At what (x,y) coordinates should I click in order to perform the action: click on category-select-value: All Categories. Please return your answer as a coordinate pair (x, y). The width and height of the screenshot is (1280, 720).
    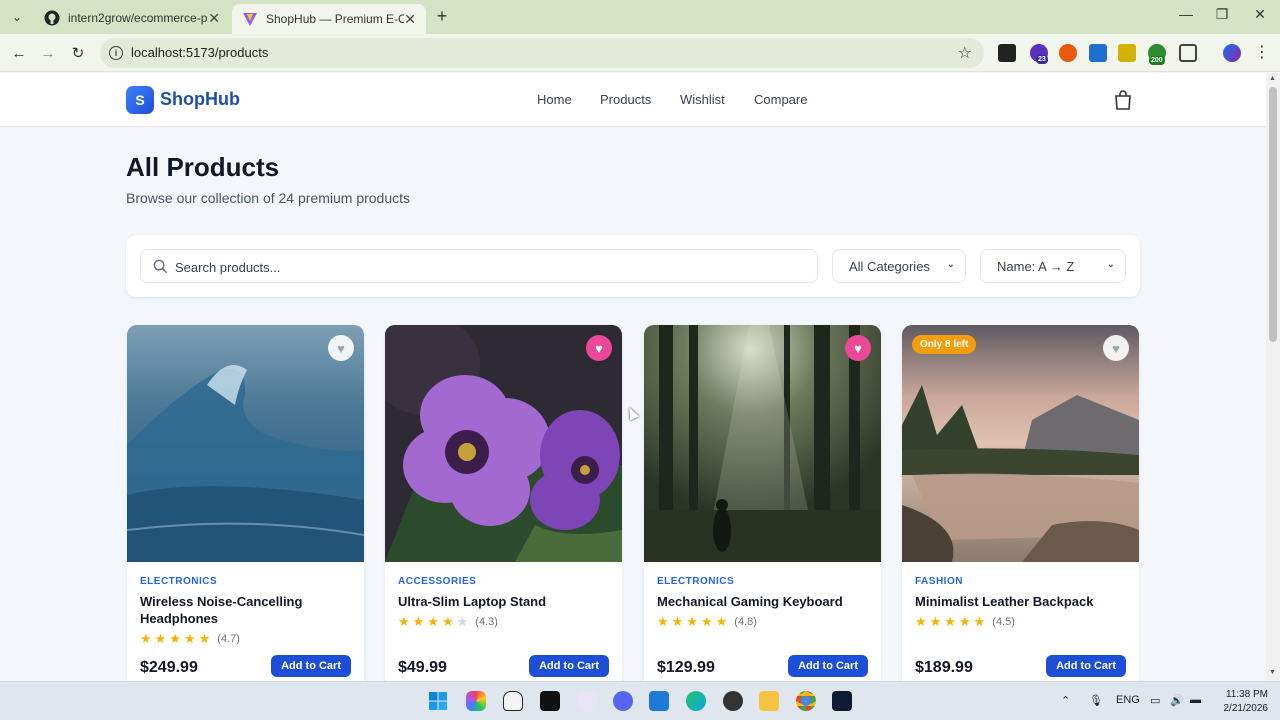
    Looking at the image, I should click on (889, 266).